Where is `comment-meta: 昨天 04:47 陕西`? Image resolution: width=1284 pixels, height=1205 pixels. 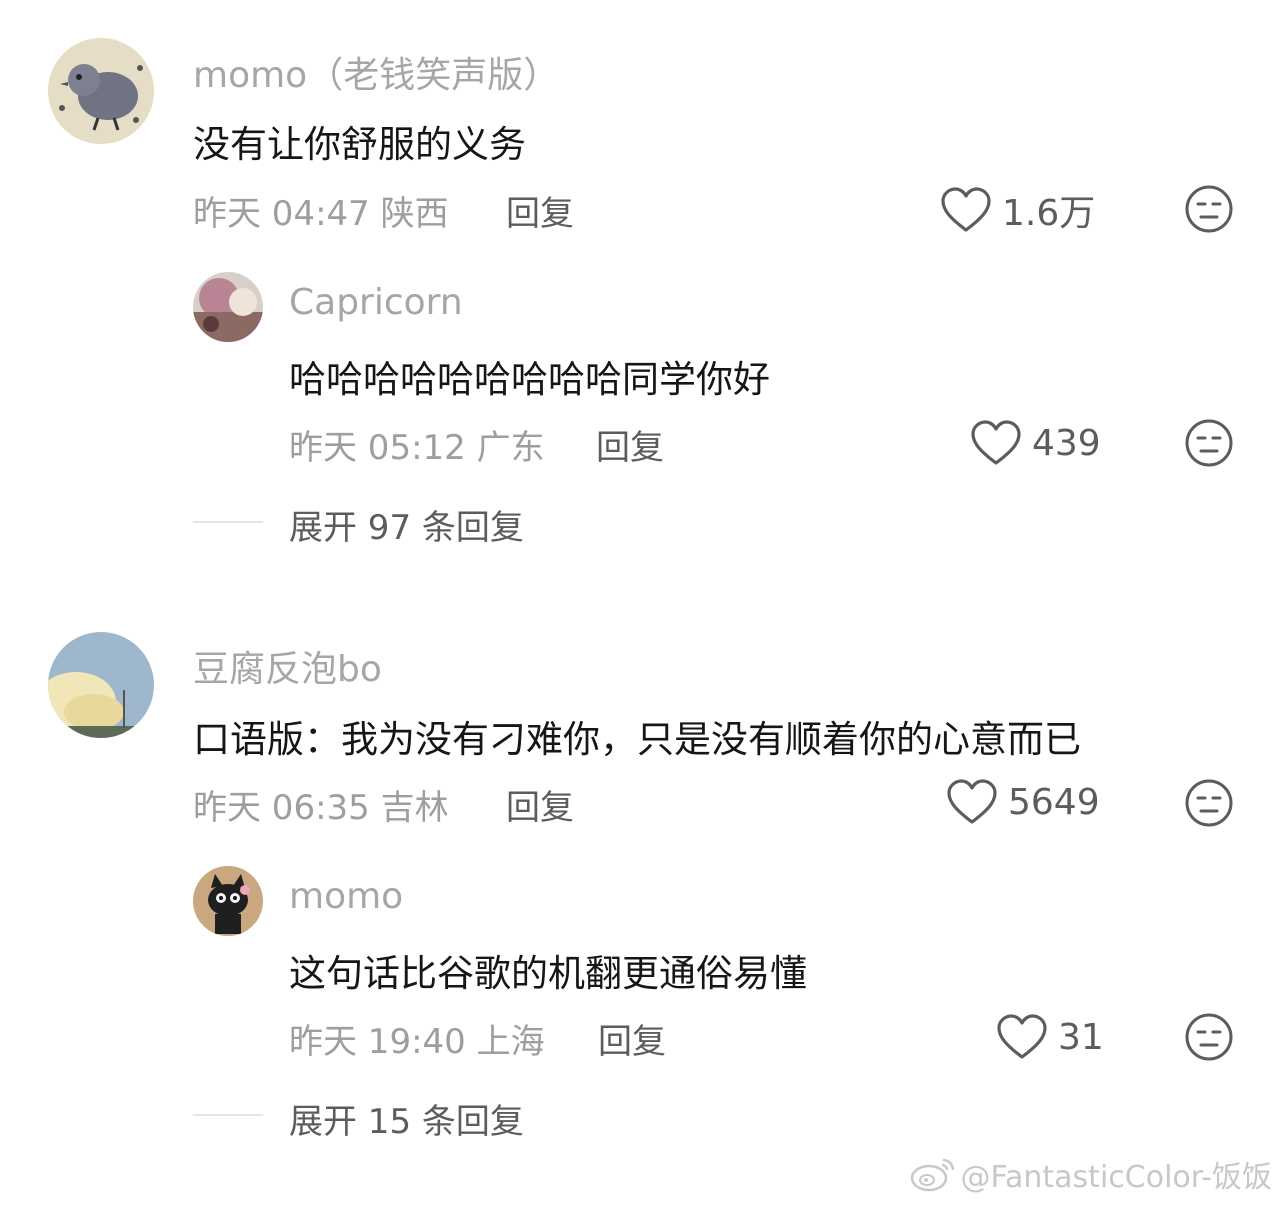 comment-meta: 昨天 04:47 陕西 is located at coordinates (321, 214).